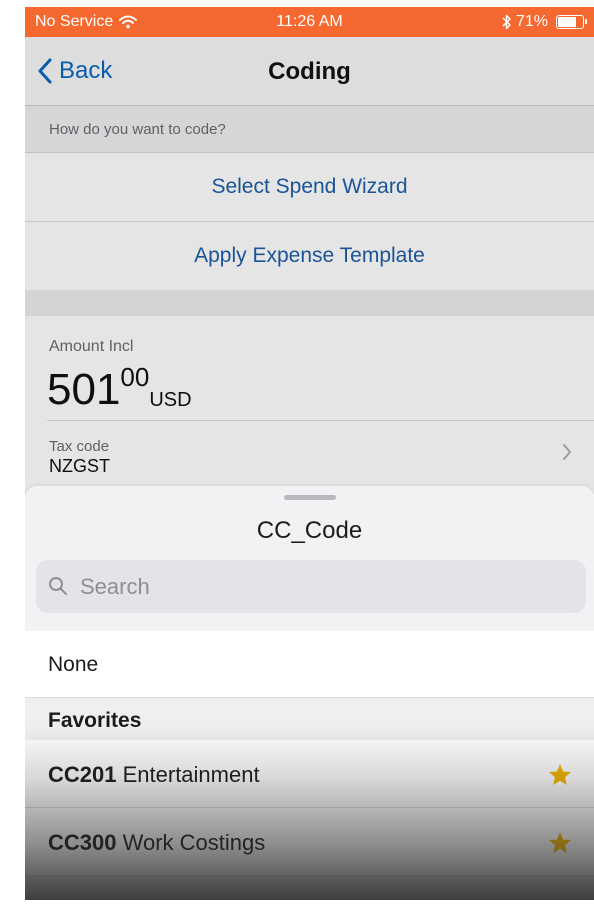 The width and height of the screenshot is (594, 906). I want to click on list-item-cc201: CC201 Entertainment, so click(309, 774).